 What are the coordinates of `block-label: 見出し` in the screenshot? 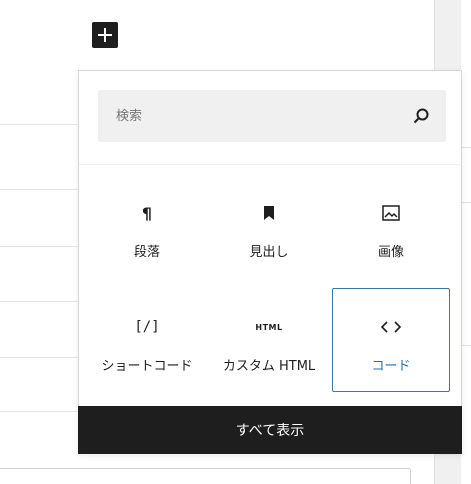 It's located at (269, 252).